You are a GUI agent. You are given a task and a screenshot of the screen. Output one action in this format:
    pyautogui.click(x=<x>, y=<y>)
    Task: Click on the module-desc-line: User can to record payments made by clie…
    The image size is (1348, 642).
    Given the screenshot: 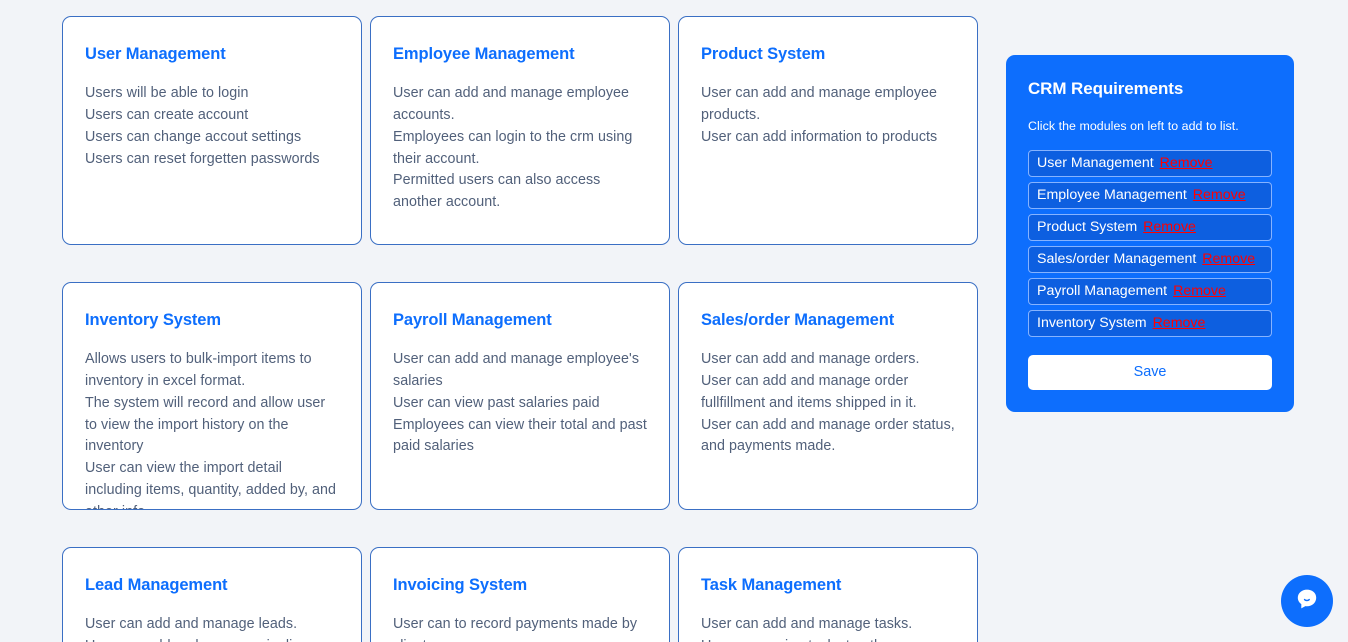 What is the action you would take?
    pyautogui.click(x=515, y=629)
    